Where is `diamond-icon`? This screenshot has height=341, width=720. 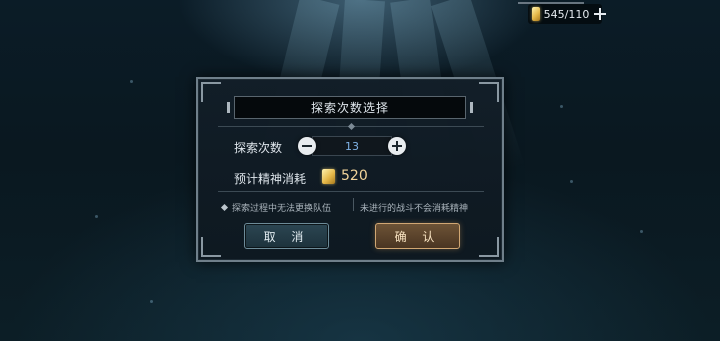 diamond-icon is located at coordinates (224, 207).